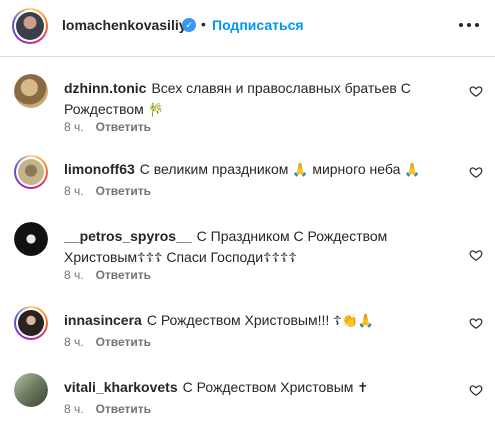  I want to click on comment-emoji: 🙏, so click(300, 169).